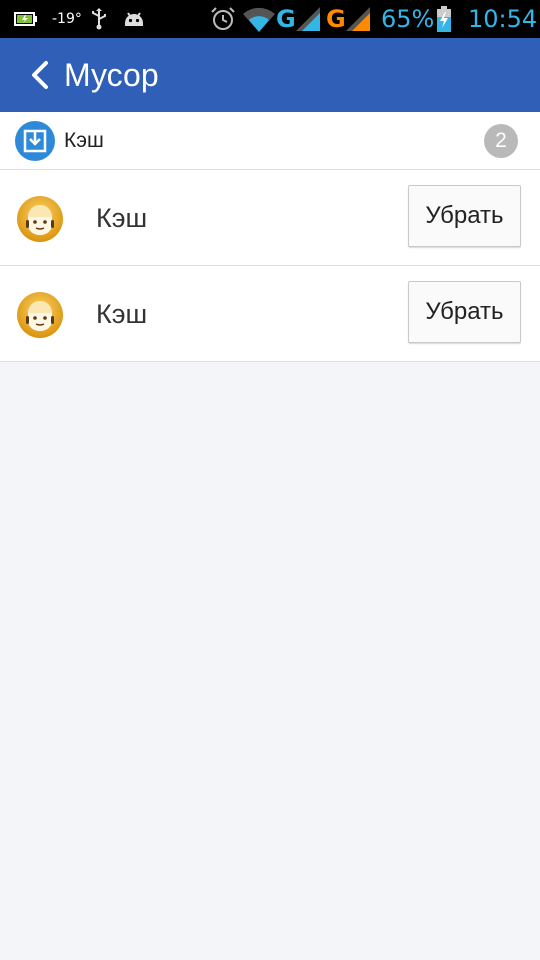  What do you see at coordinates (84, 140) in the screenshot?
I see `section-title: Кэш` at bounding box center [84, 140].